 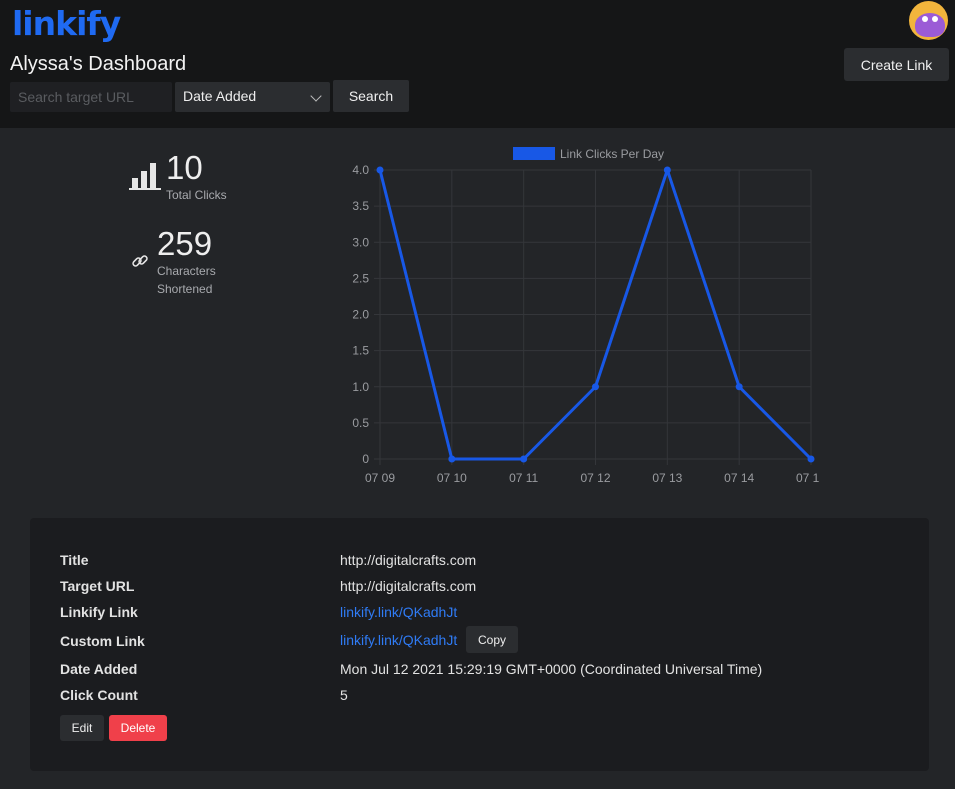 I want to click on avatar-figure, so click(x=930, y=25).